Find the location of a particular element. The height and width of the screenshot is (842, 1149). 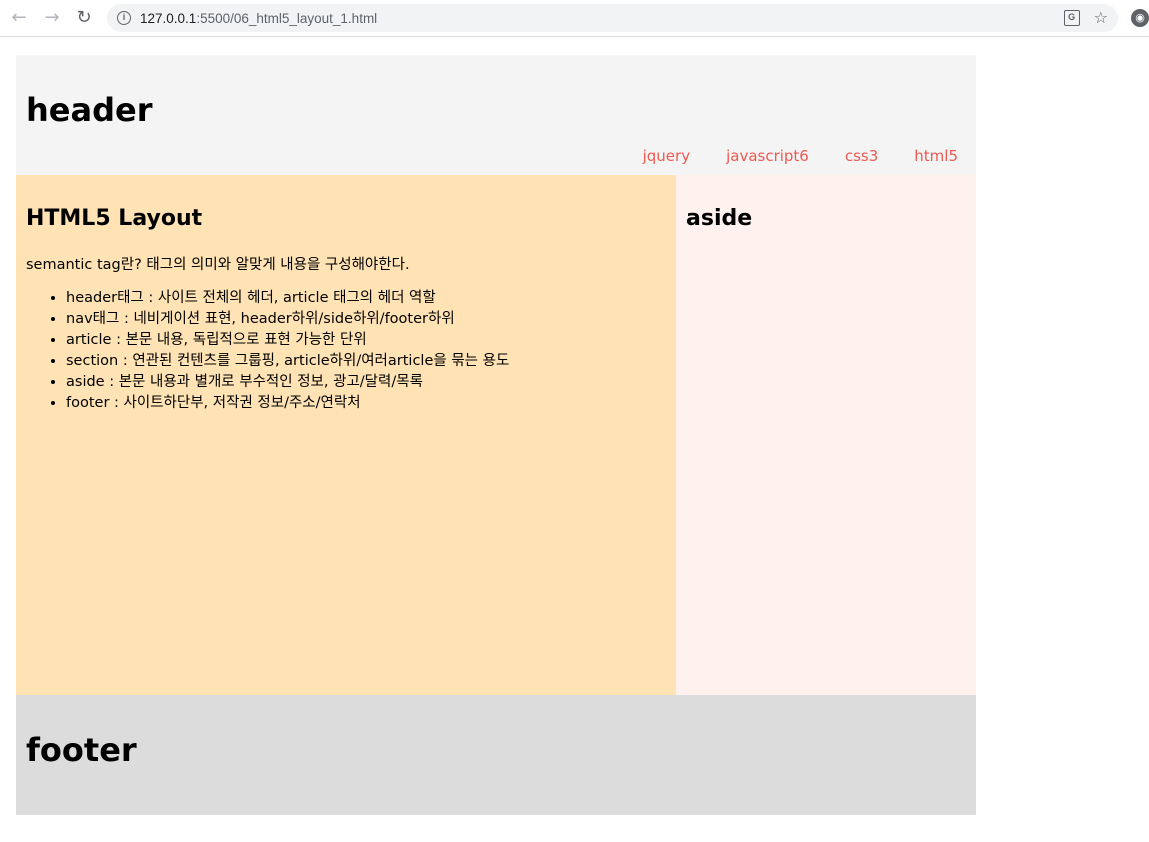

header-title: header is located at coordinates (89, 110).